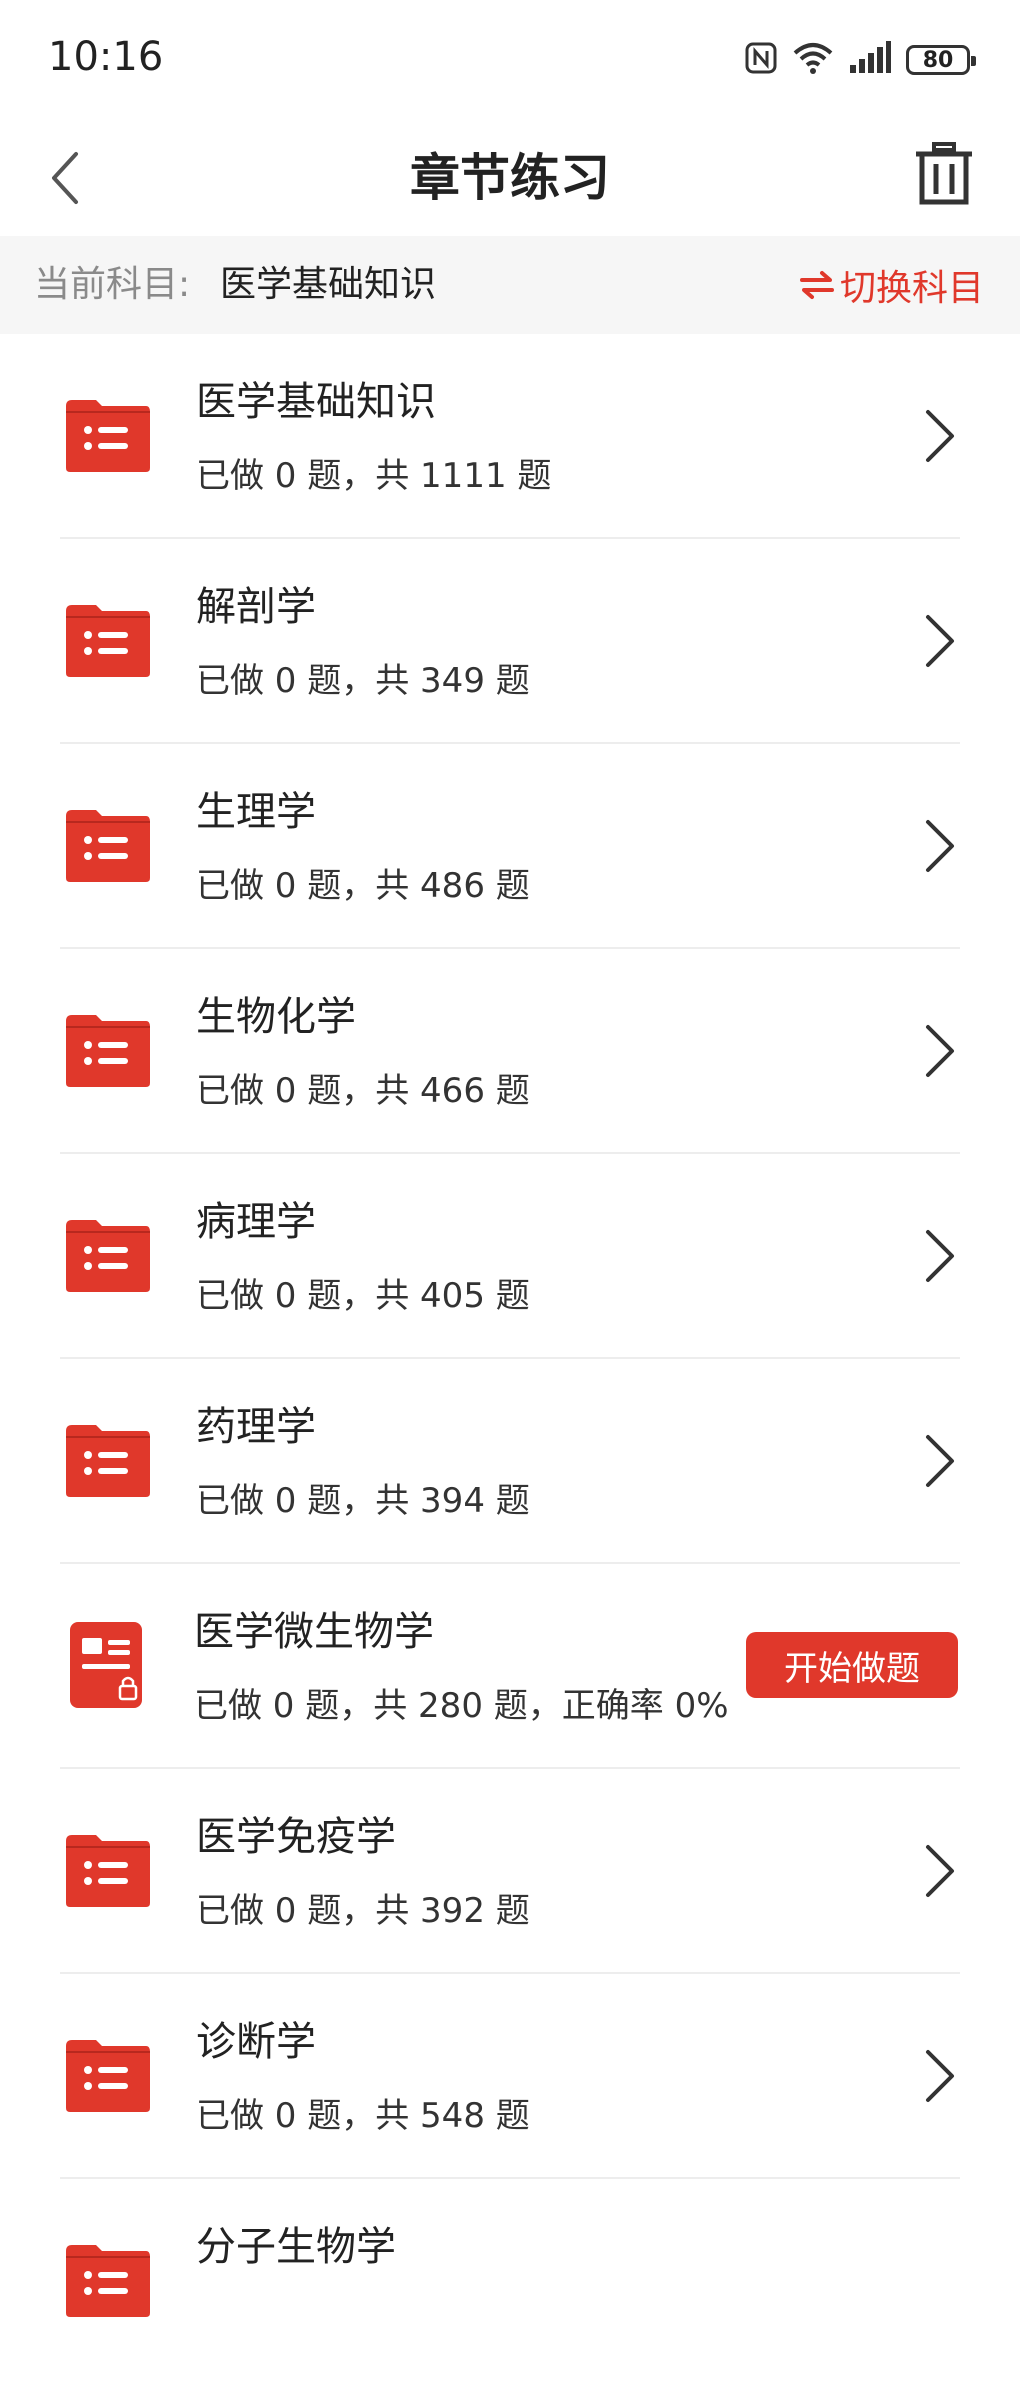 This screenshot has width=1020, height=2384. I want to click on nfc-icon, so click(761, 60).